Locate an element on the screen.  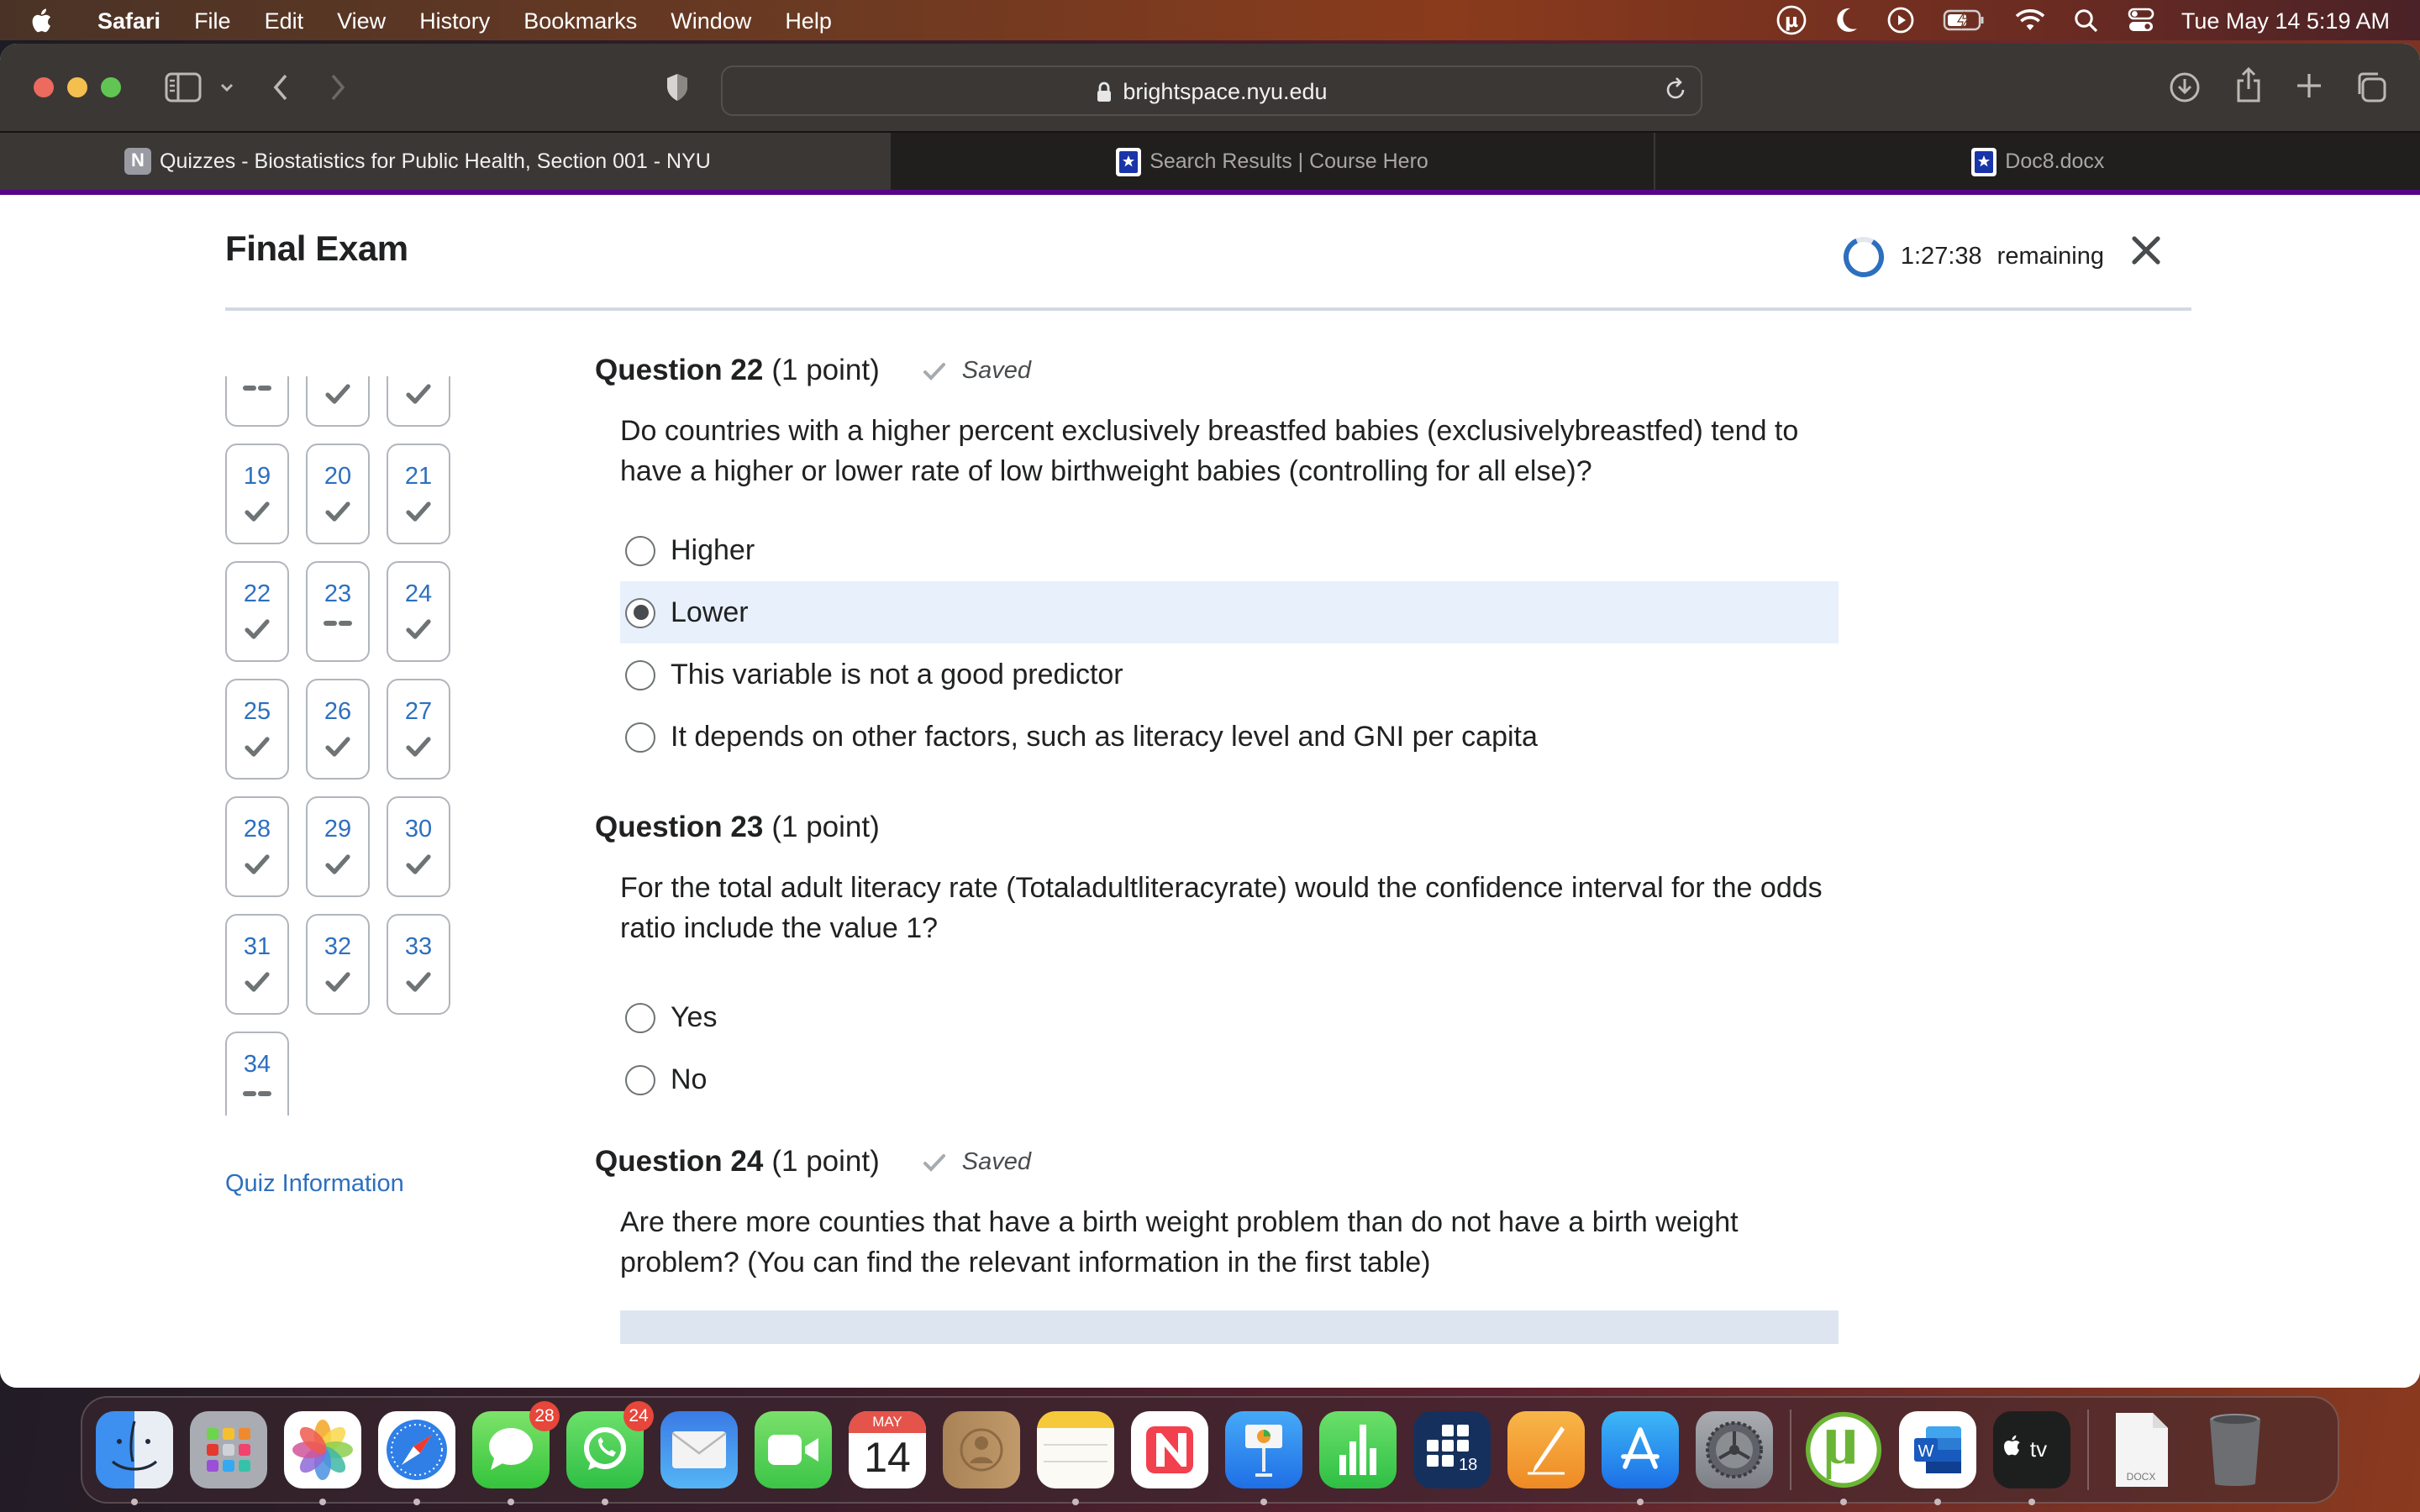
privacy-shield-icon is located at coordinates (677, 87).